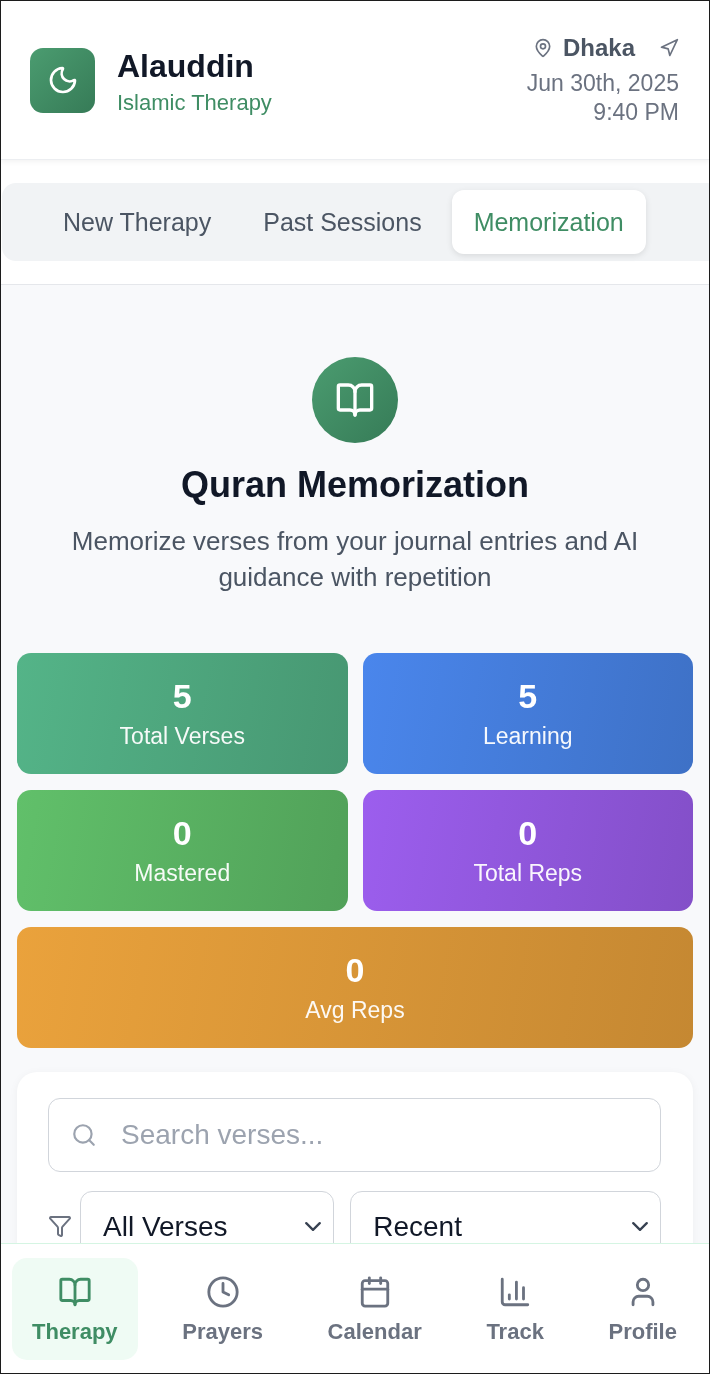 Image resolution: width=710 pixels, height=1374 pixels. I want to click on stat-label: Total Verses, so click(182, 736).